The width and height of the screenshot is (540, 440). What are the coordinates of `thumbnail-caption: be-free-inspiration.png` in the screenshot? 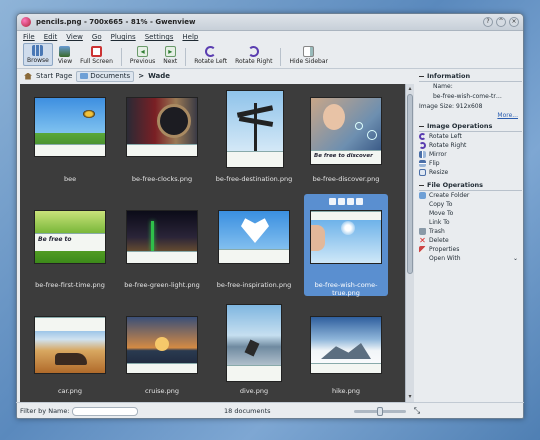 It's located at (254, 285).